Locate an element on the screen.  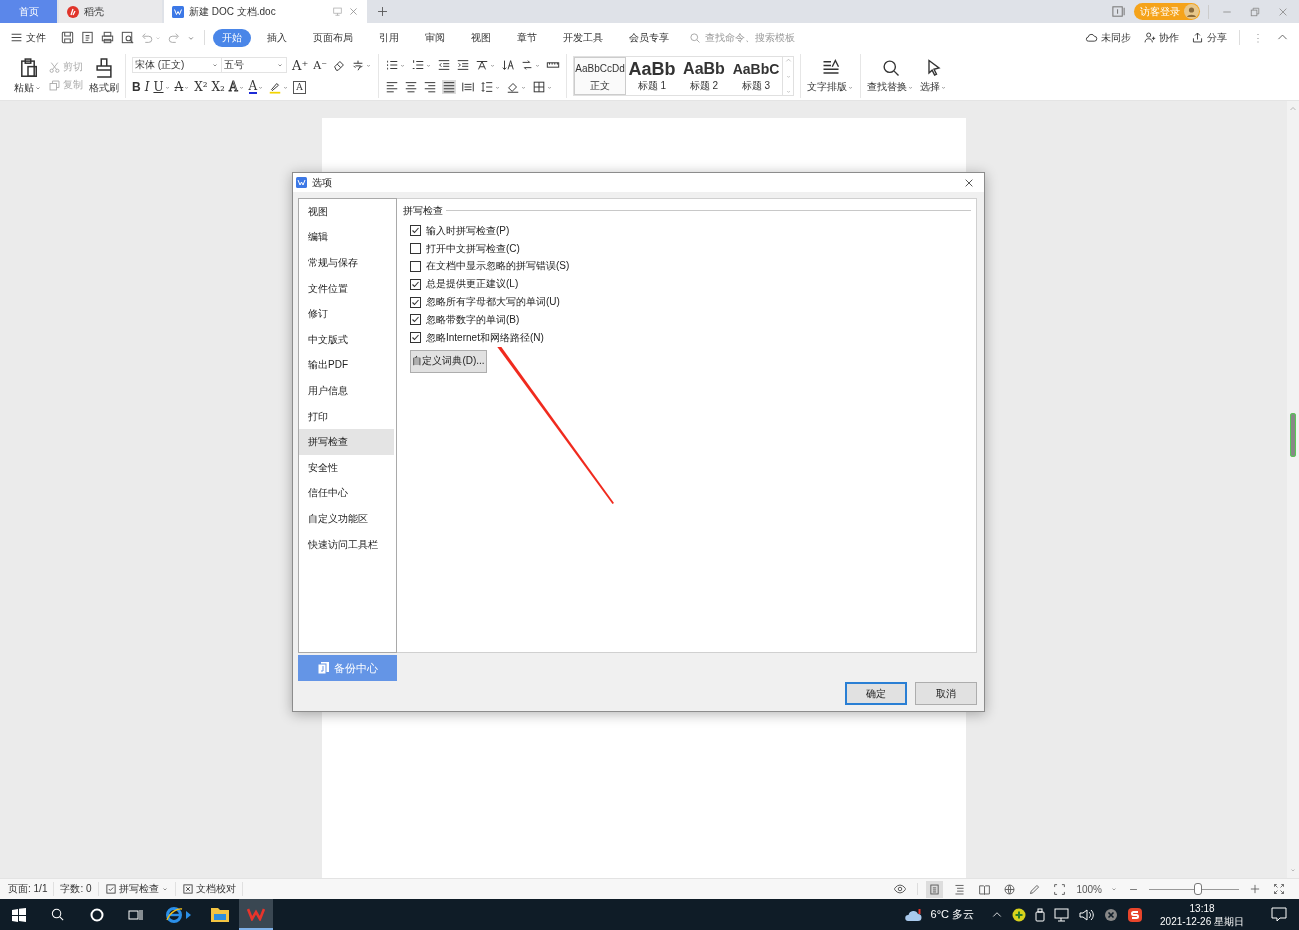
font-name-dropdown: 宋体 (正文) is located at coordinates (177, 65).